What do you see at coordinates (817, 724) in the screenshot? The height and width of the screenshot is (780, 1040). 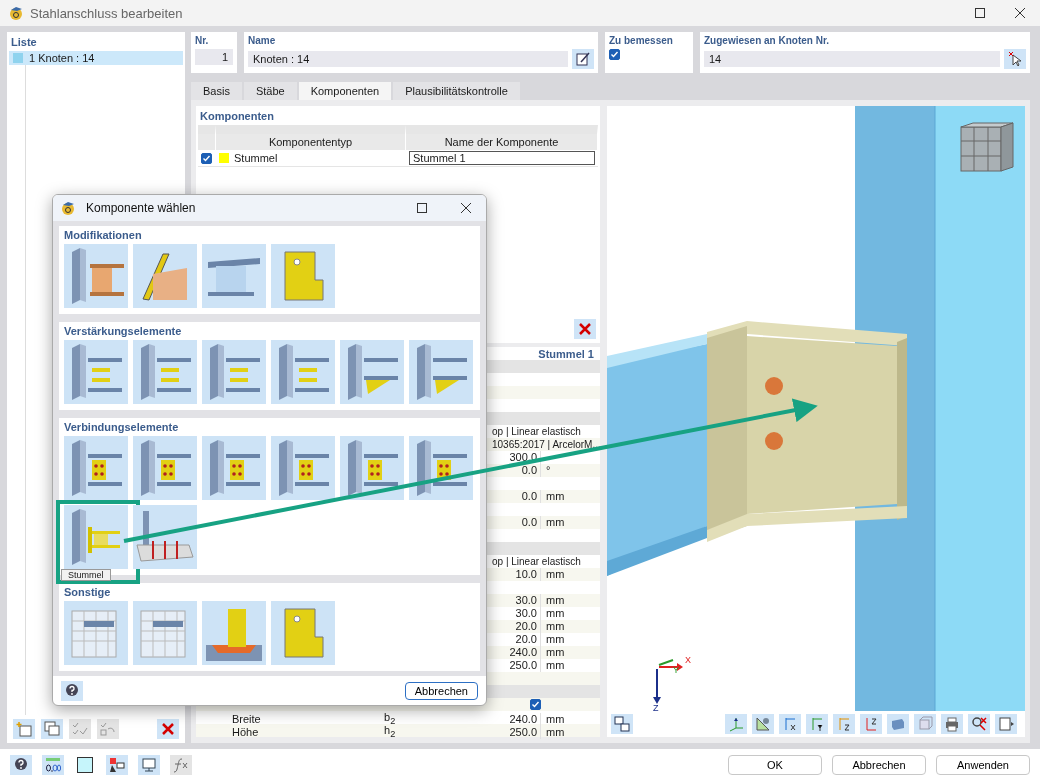 I see `view-y-icon` at bounding box center [817, 724].